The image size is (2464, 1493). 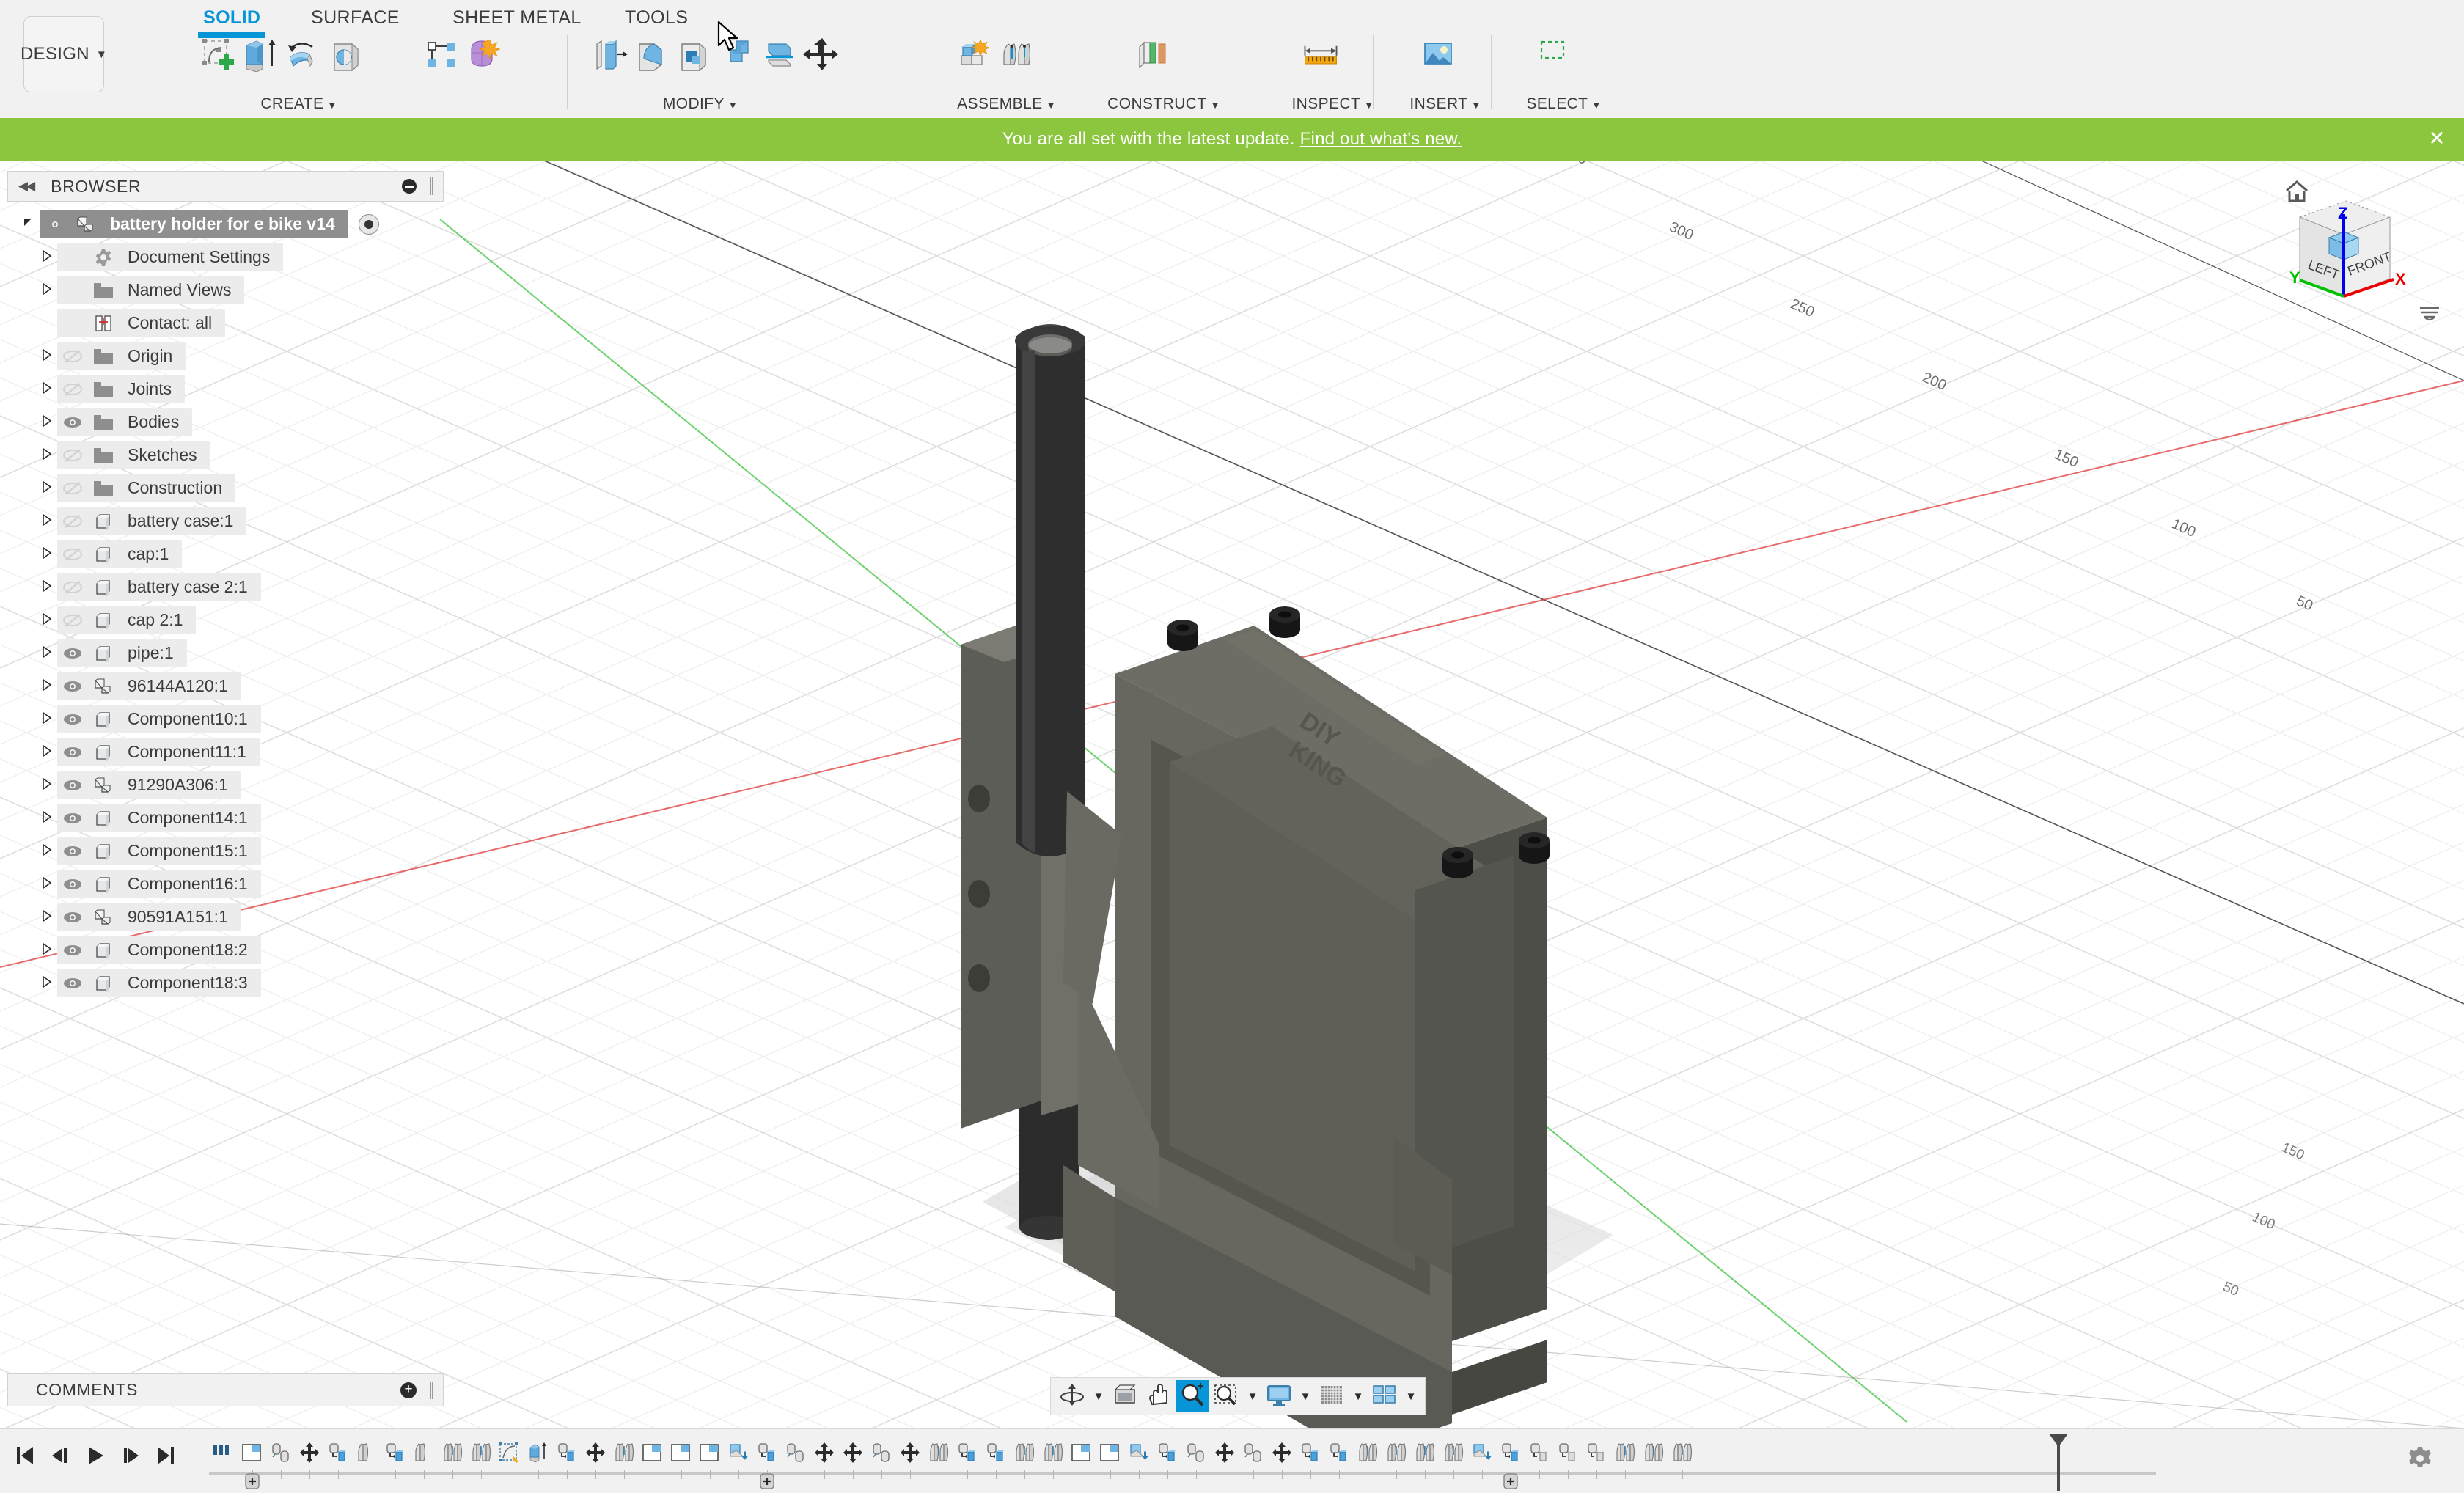 I want to click on tree-node: Component11:1, so click(x=158, y=752).